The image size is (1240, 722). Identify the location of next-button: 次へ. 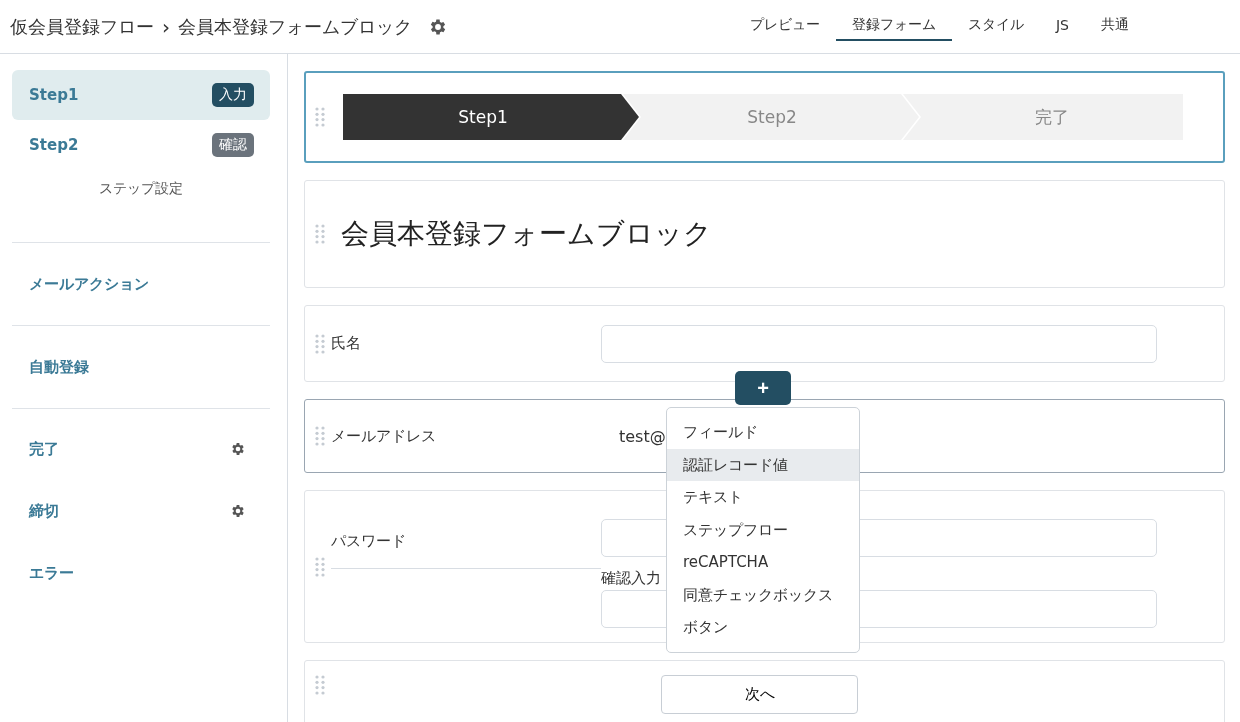
(759, 694).